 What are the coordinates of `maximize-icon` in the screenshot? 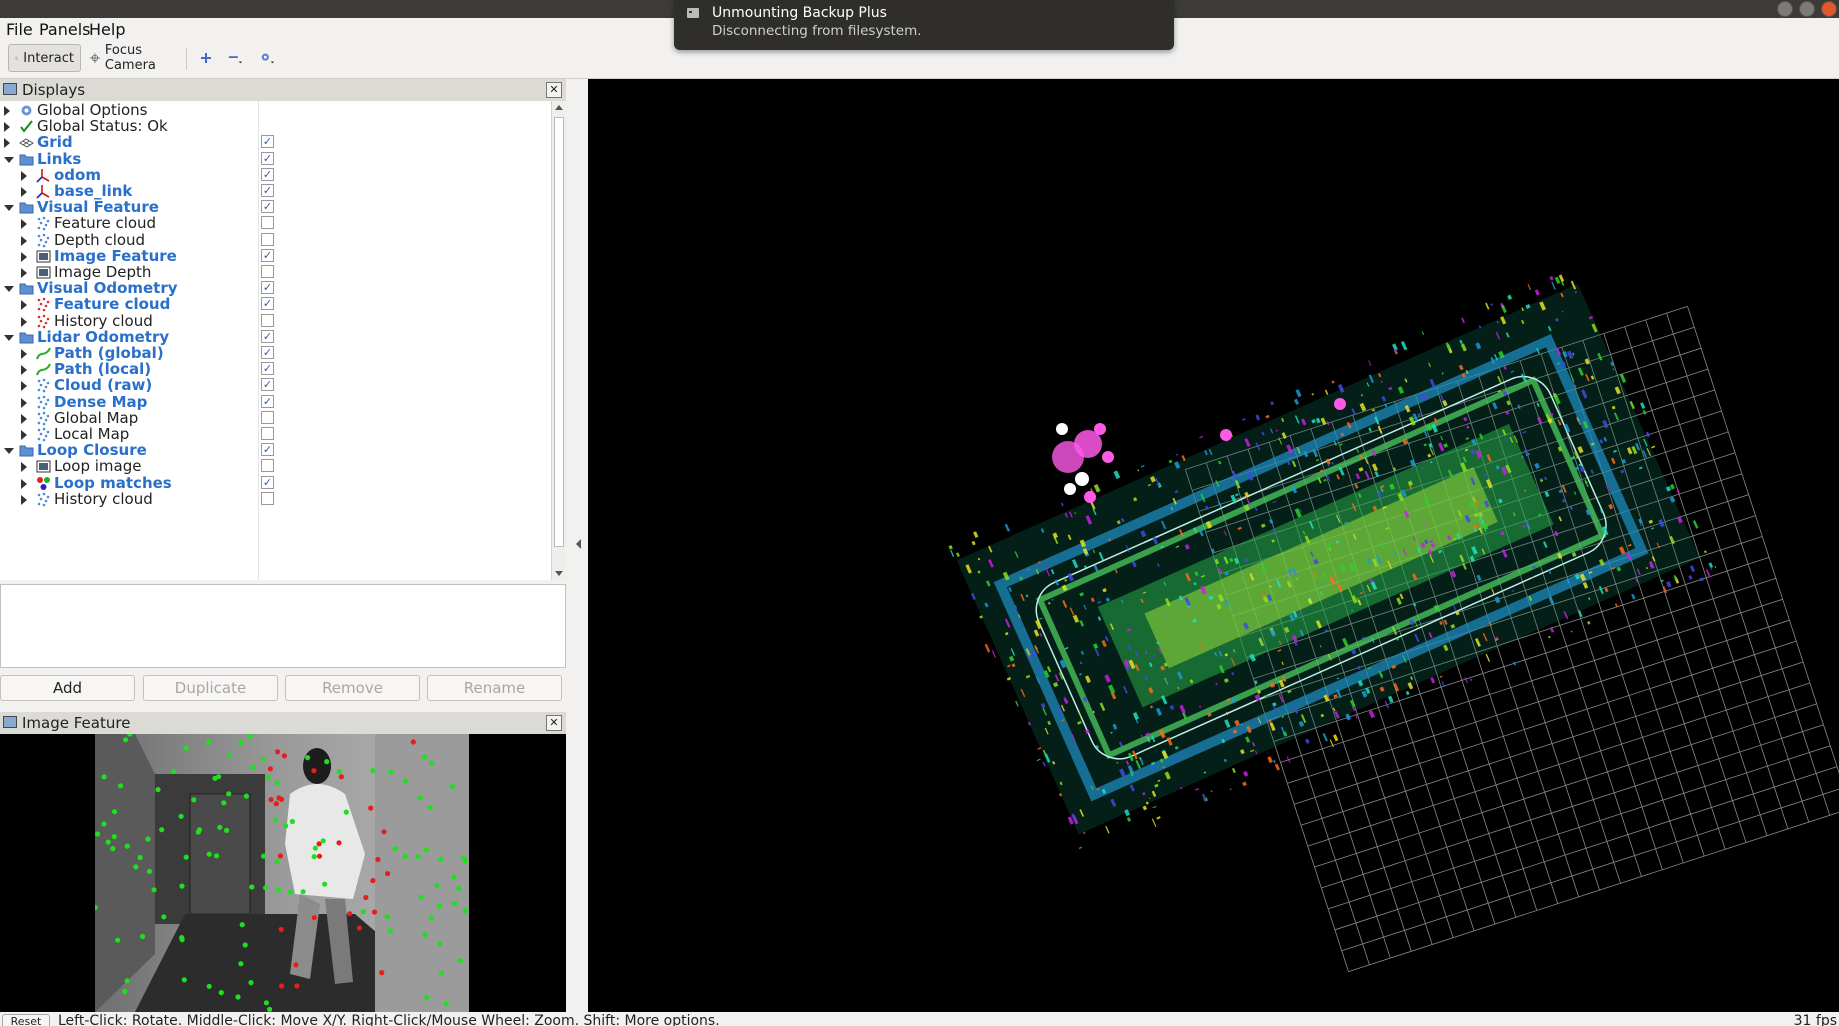 It's located at (1807, 9).